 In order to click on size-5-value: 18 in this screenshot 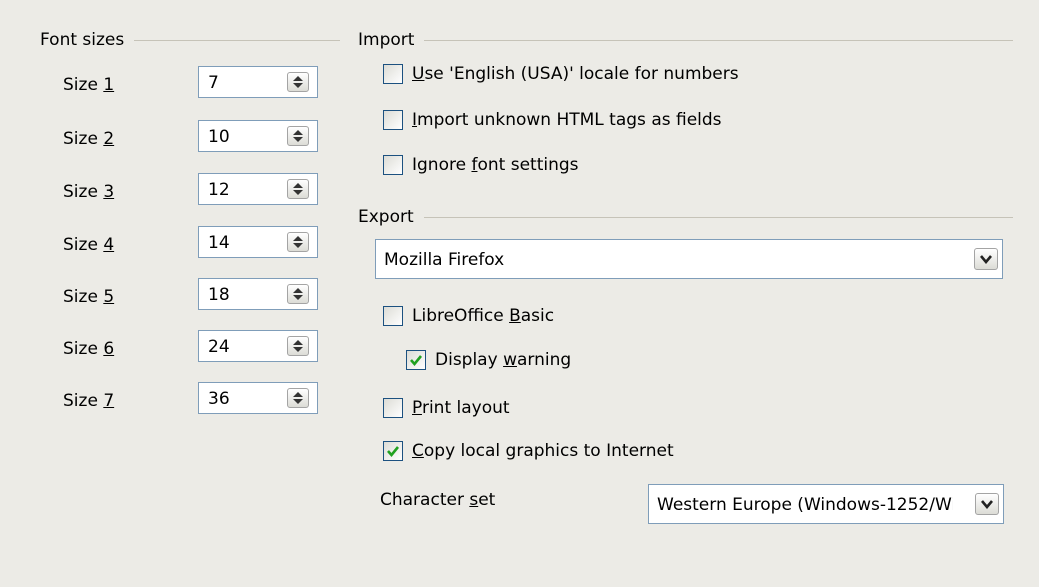, I will do `click(219, 295)`.